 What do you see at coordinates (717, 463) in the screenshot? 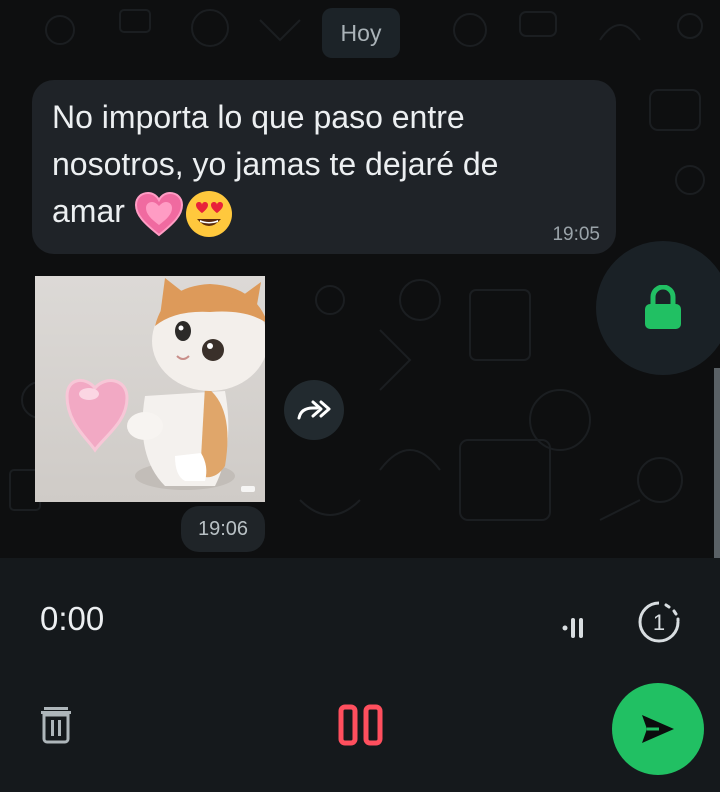
I see `scrollbar` at bounding box center [717, 463].